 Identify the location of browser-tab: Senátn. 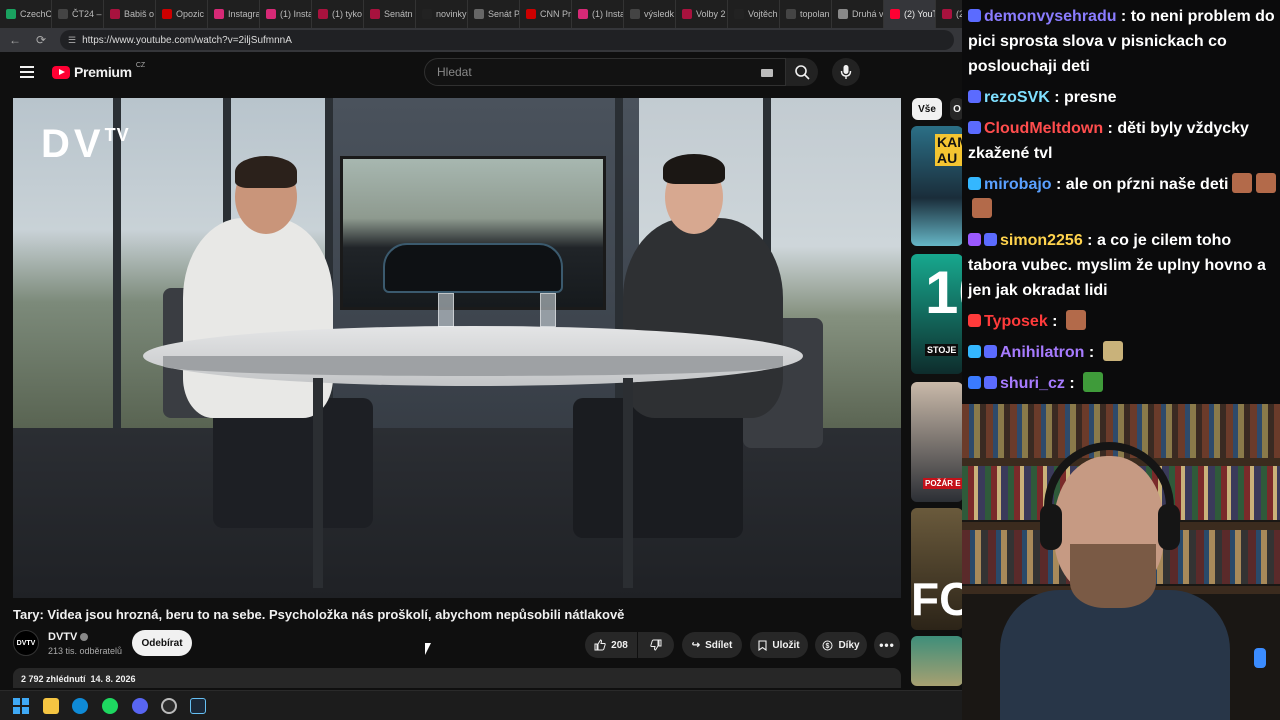
(390, 14).